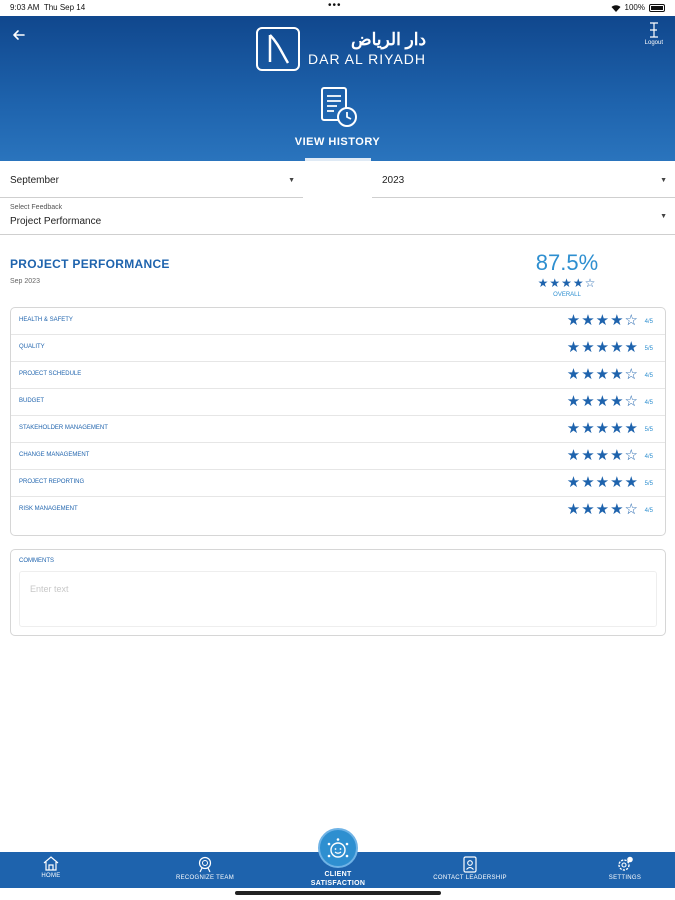 Image resolution: width=675 pixels, height=900 pixels. What do you see at coordinates (338, 483) in the screenshot?
I see `rating-row: PROJECT REPORTING ★★★★★ 5/5` at bounding box center [338, 483].